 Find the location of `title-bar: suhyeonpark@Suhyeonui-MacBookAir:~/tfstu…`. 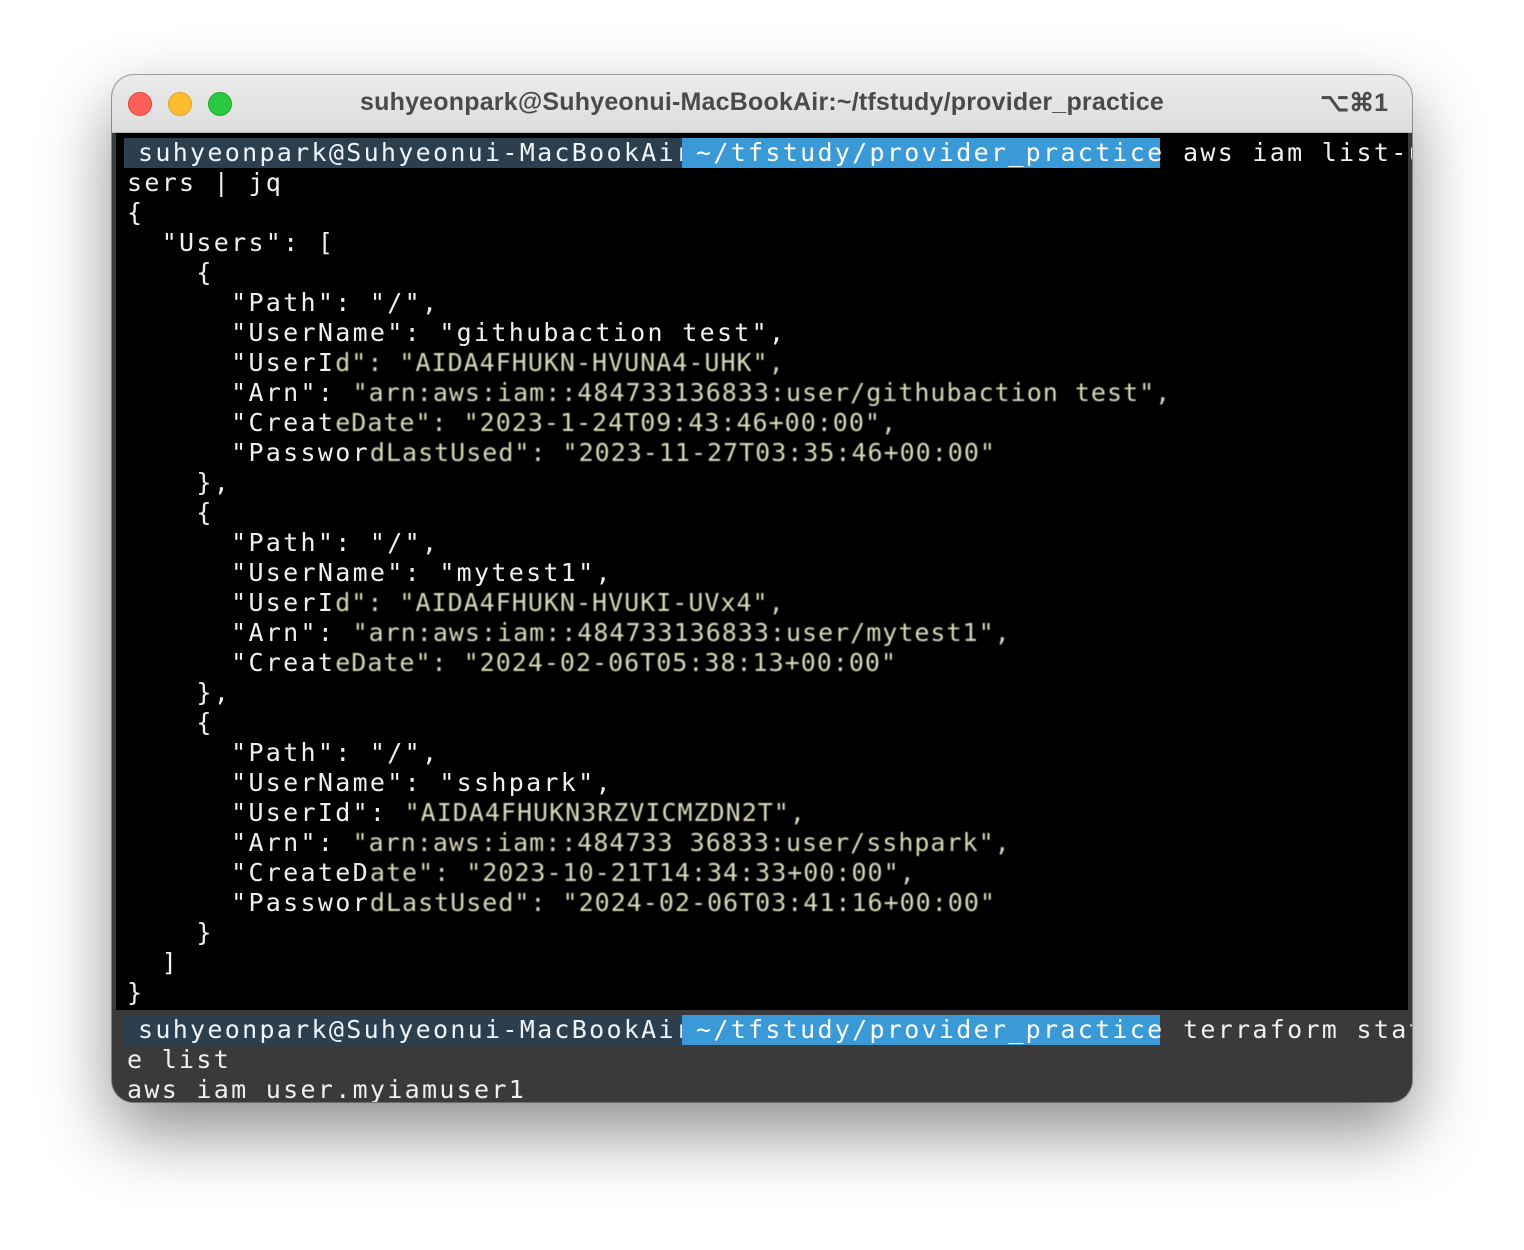

title-bar: suhyeonpark@Suhyeonui-MacBookAir:~/tfstu… is located at coordinates (762, 104).